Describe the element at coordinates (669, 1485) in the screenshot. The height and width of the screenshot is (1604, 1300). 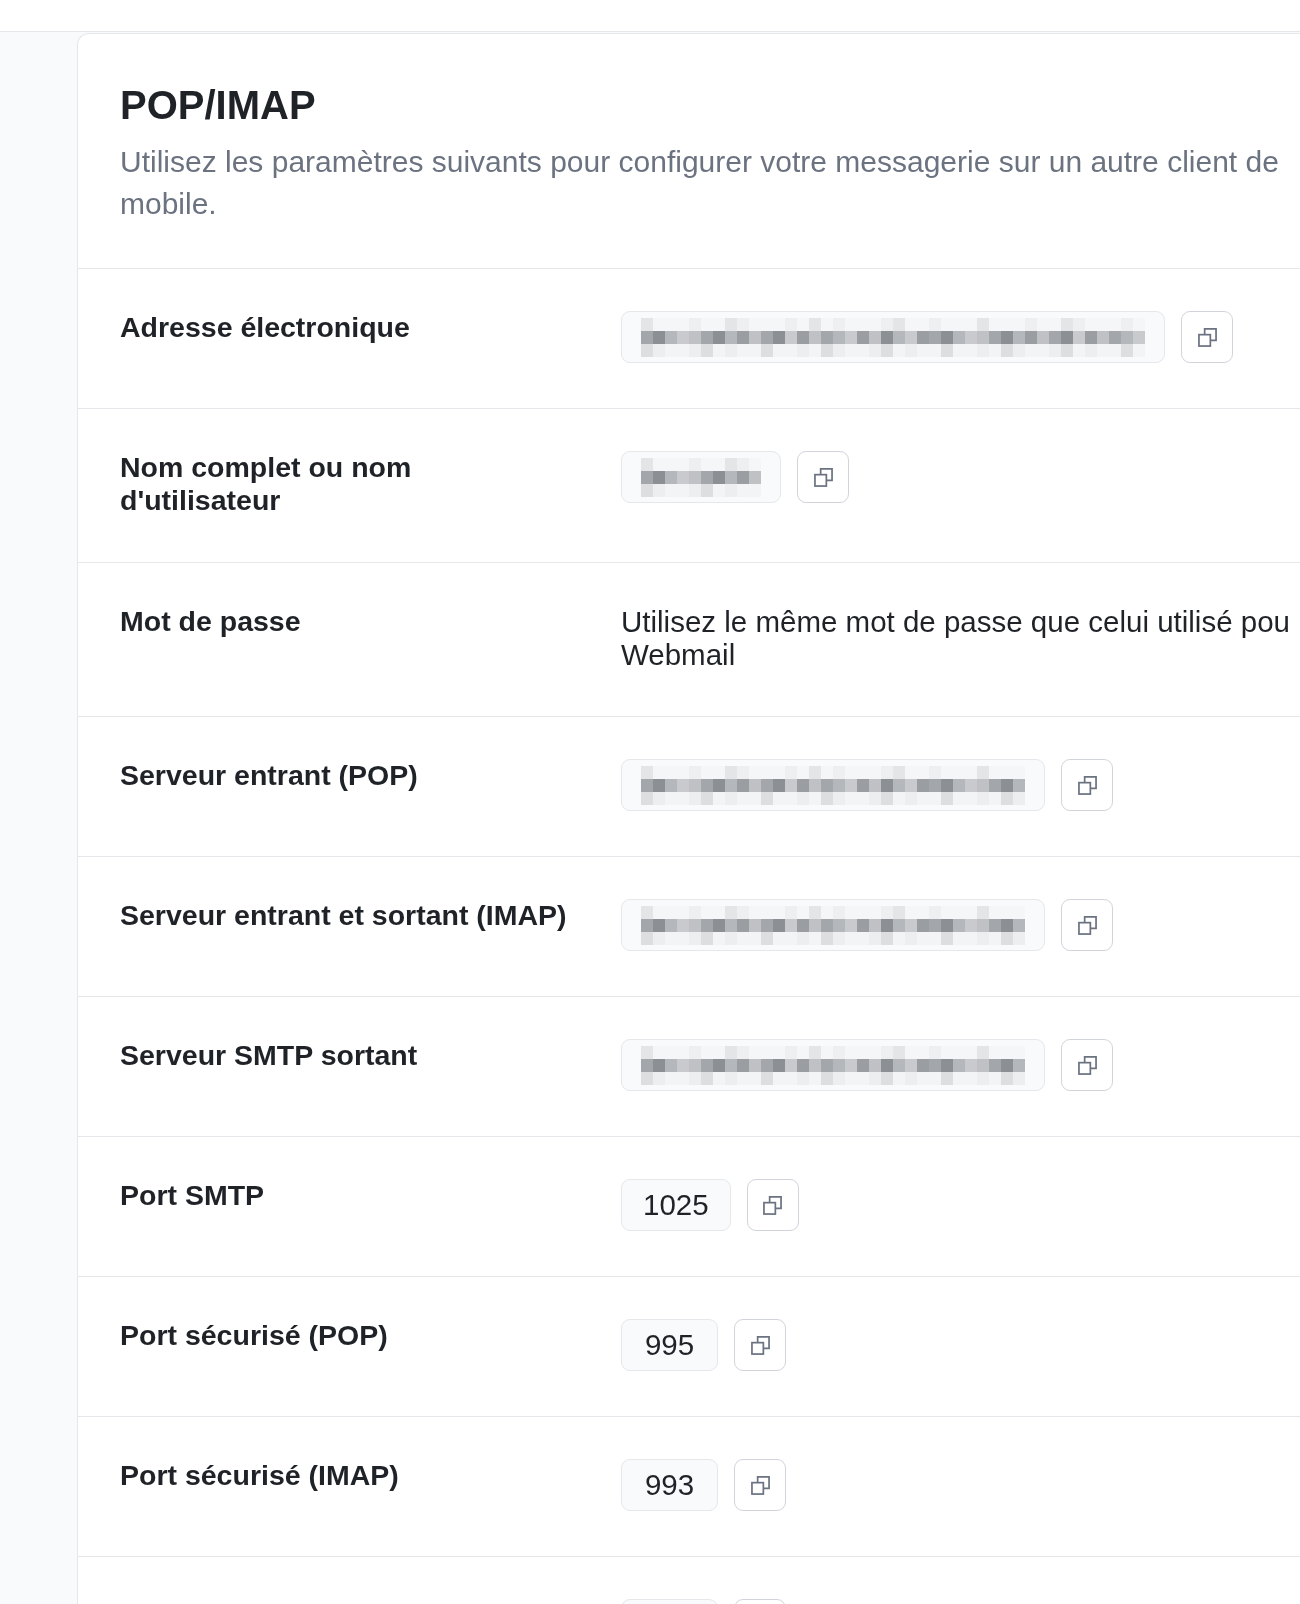
I see `value-field: 993` at that location.